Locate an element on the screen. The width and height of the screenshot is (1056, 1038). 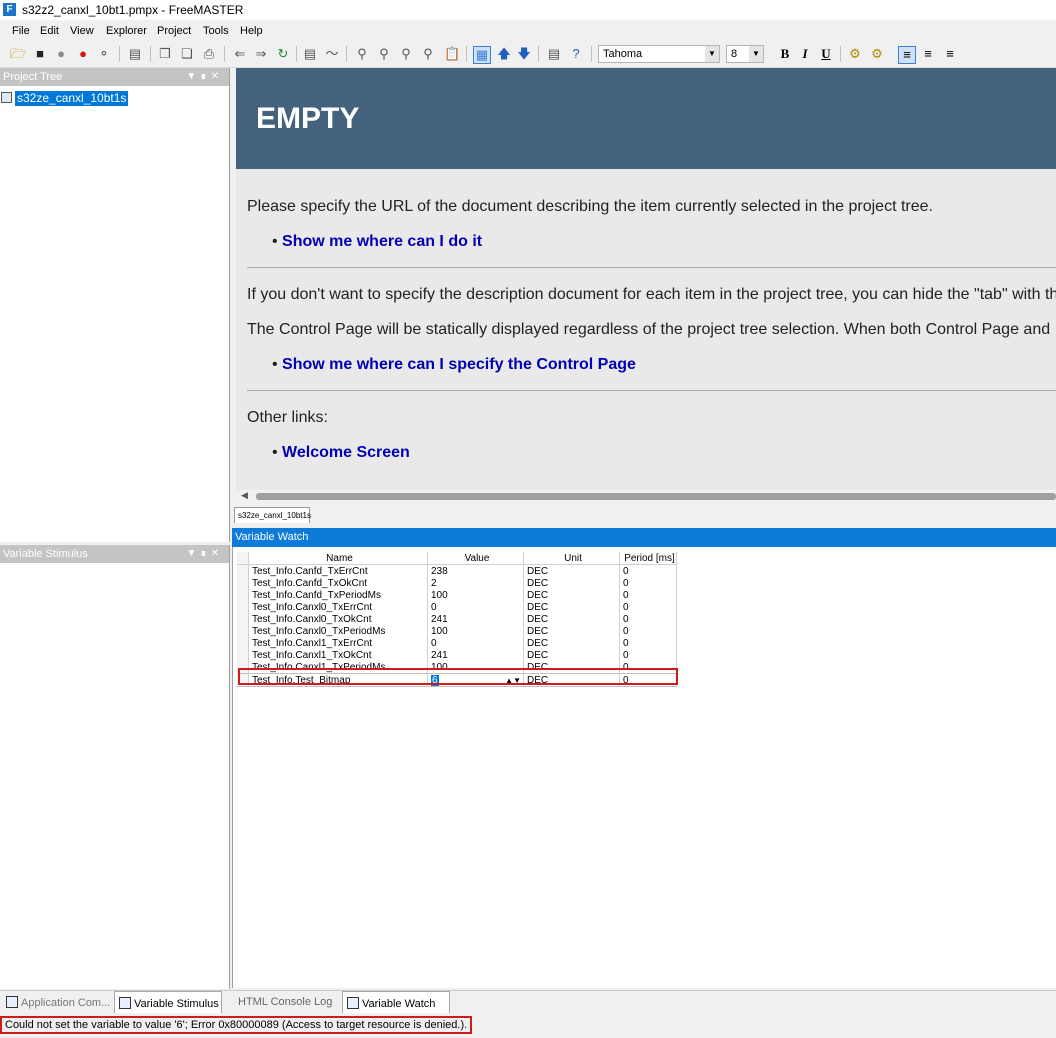
column-header-value: Value is located at coordinates (475, 558).